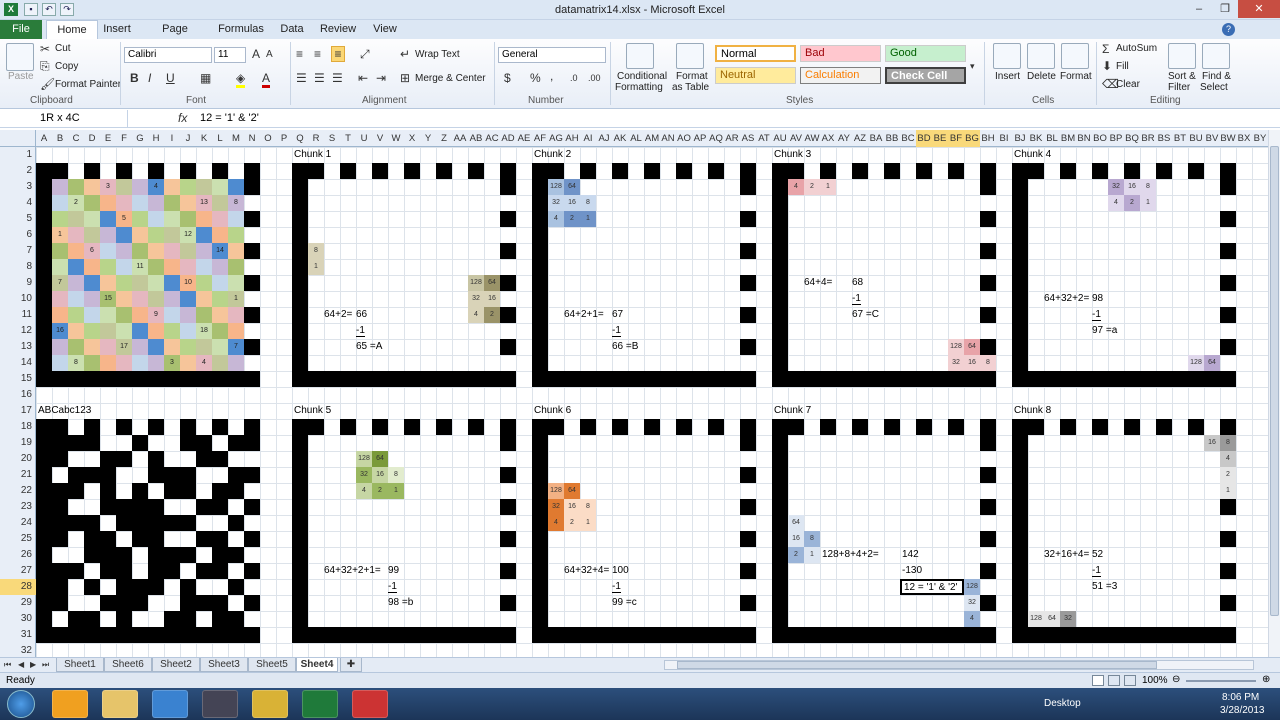 The width and height of the screenshot is (1280, 720). What do you see at coordinates (338, 54) in the screenshot?
I see `align-bottom-icon: ≡` at bounding box center [338, 54].